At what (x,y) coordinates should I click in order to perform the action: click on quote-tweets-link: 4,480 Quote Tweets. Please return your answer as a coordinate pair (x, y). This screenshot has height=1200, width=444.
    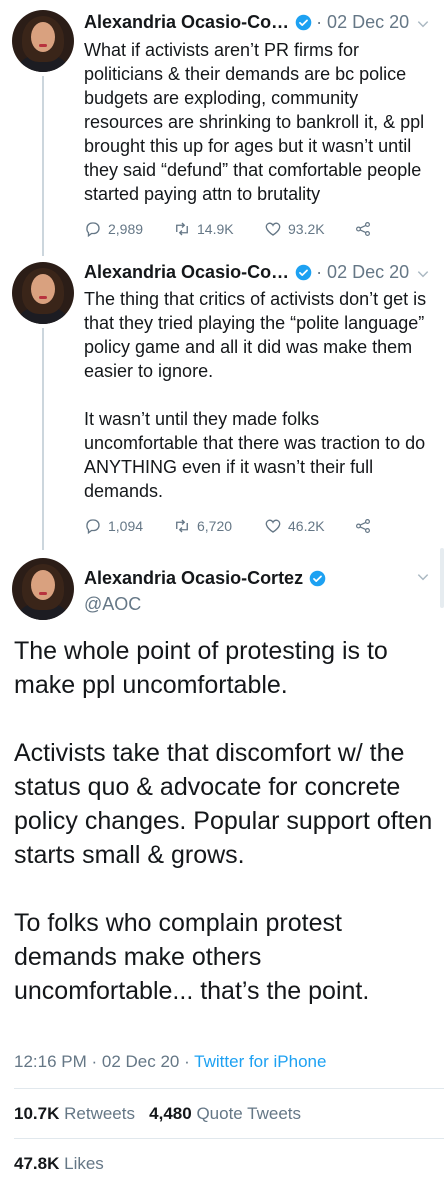
    Looking at the image, I should click on (225, 1113).